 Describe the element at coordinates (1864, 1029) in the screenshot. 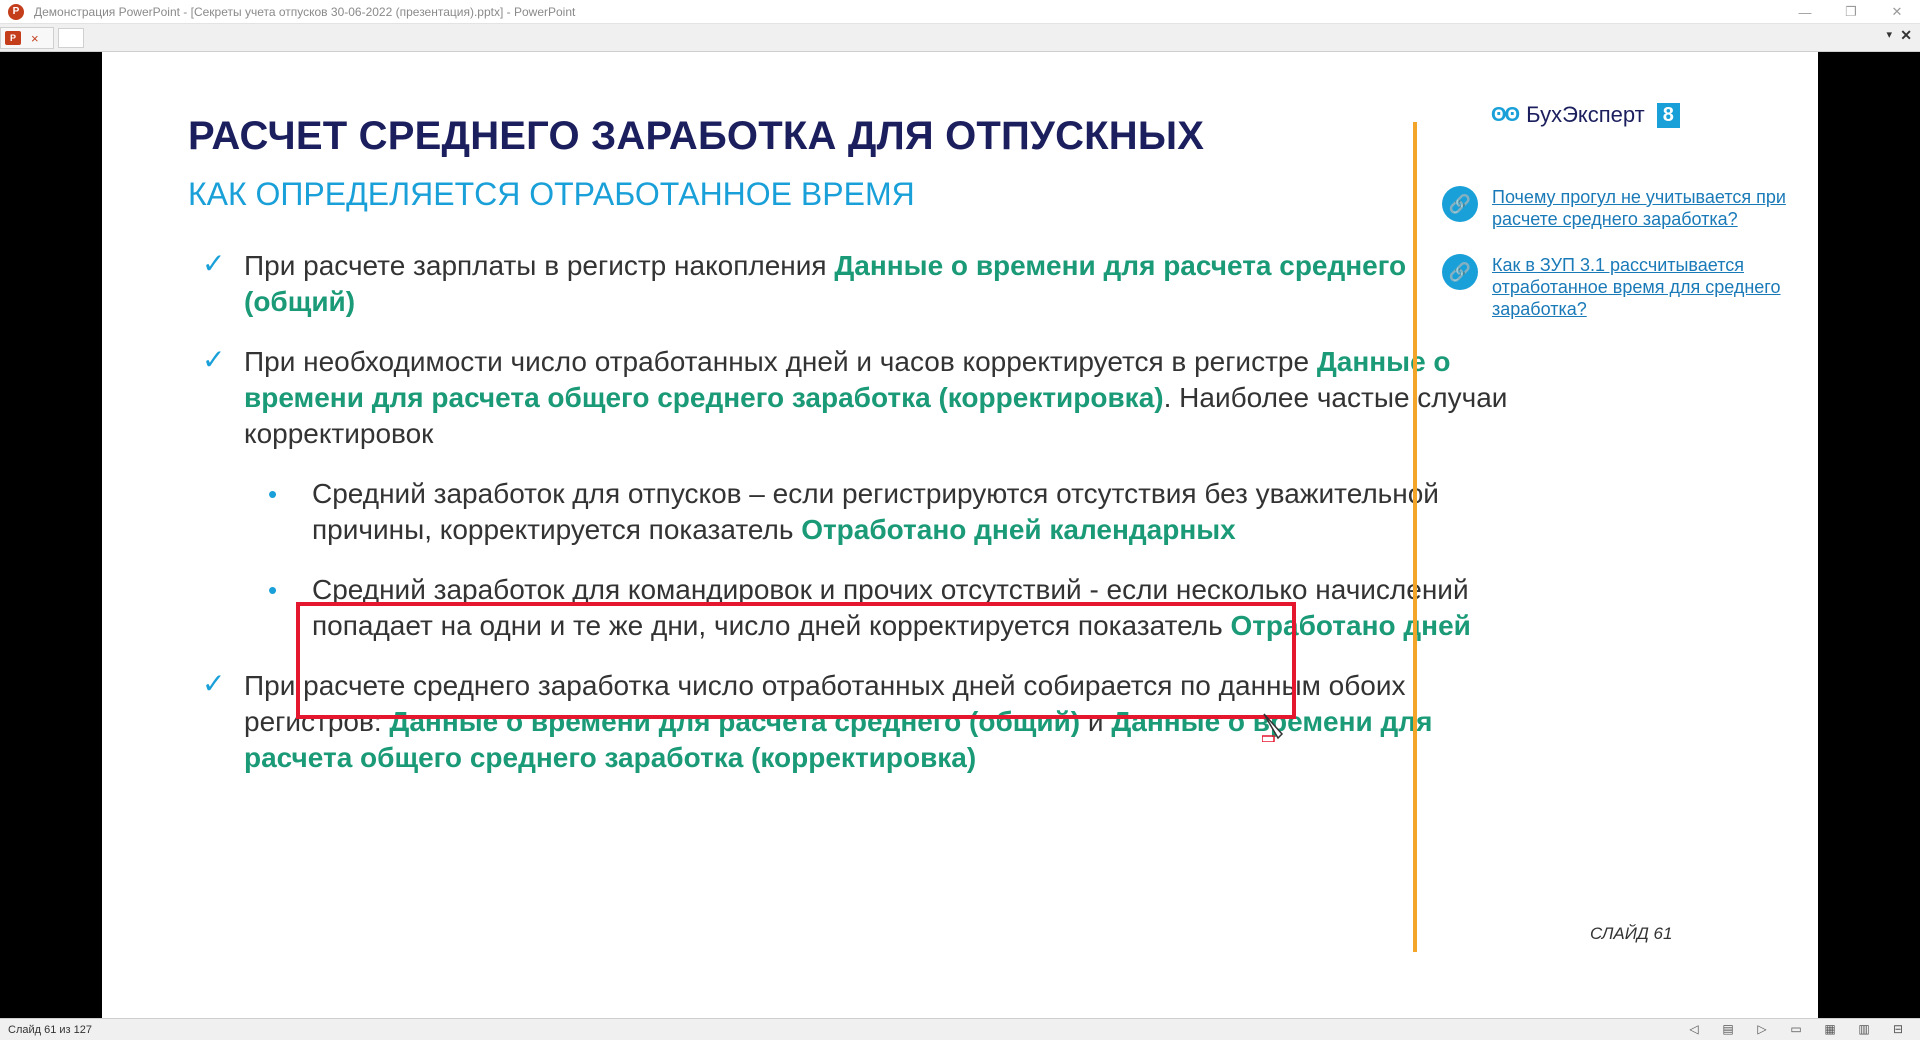

I see `reading-view-icon: ▥` at that location.